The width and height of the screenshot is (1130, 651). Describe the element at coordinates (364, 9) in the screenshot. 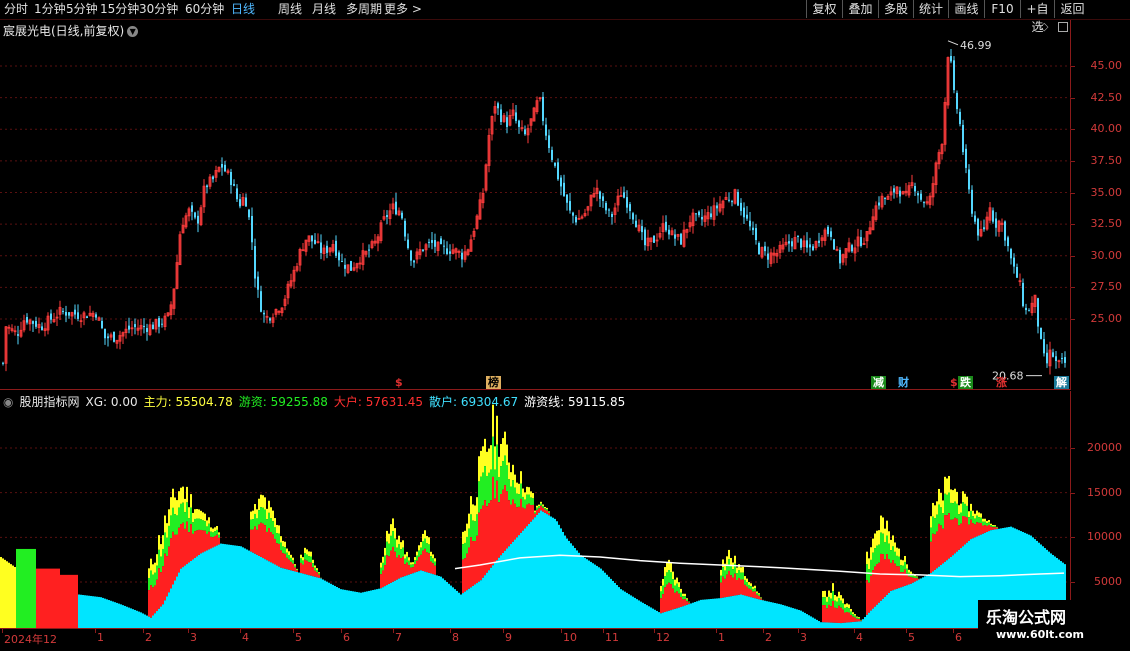

I see `period-tab-9: 多周期` at that location.